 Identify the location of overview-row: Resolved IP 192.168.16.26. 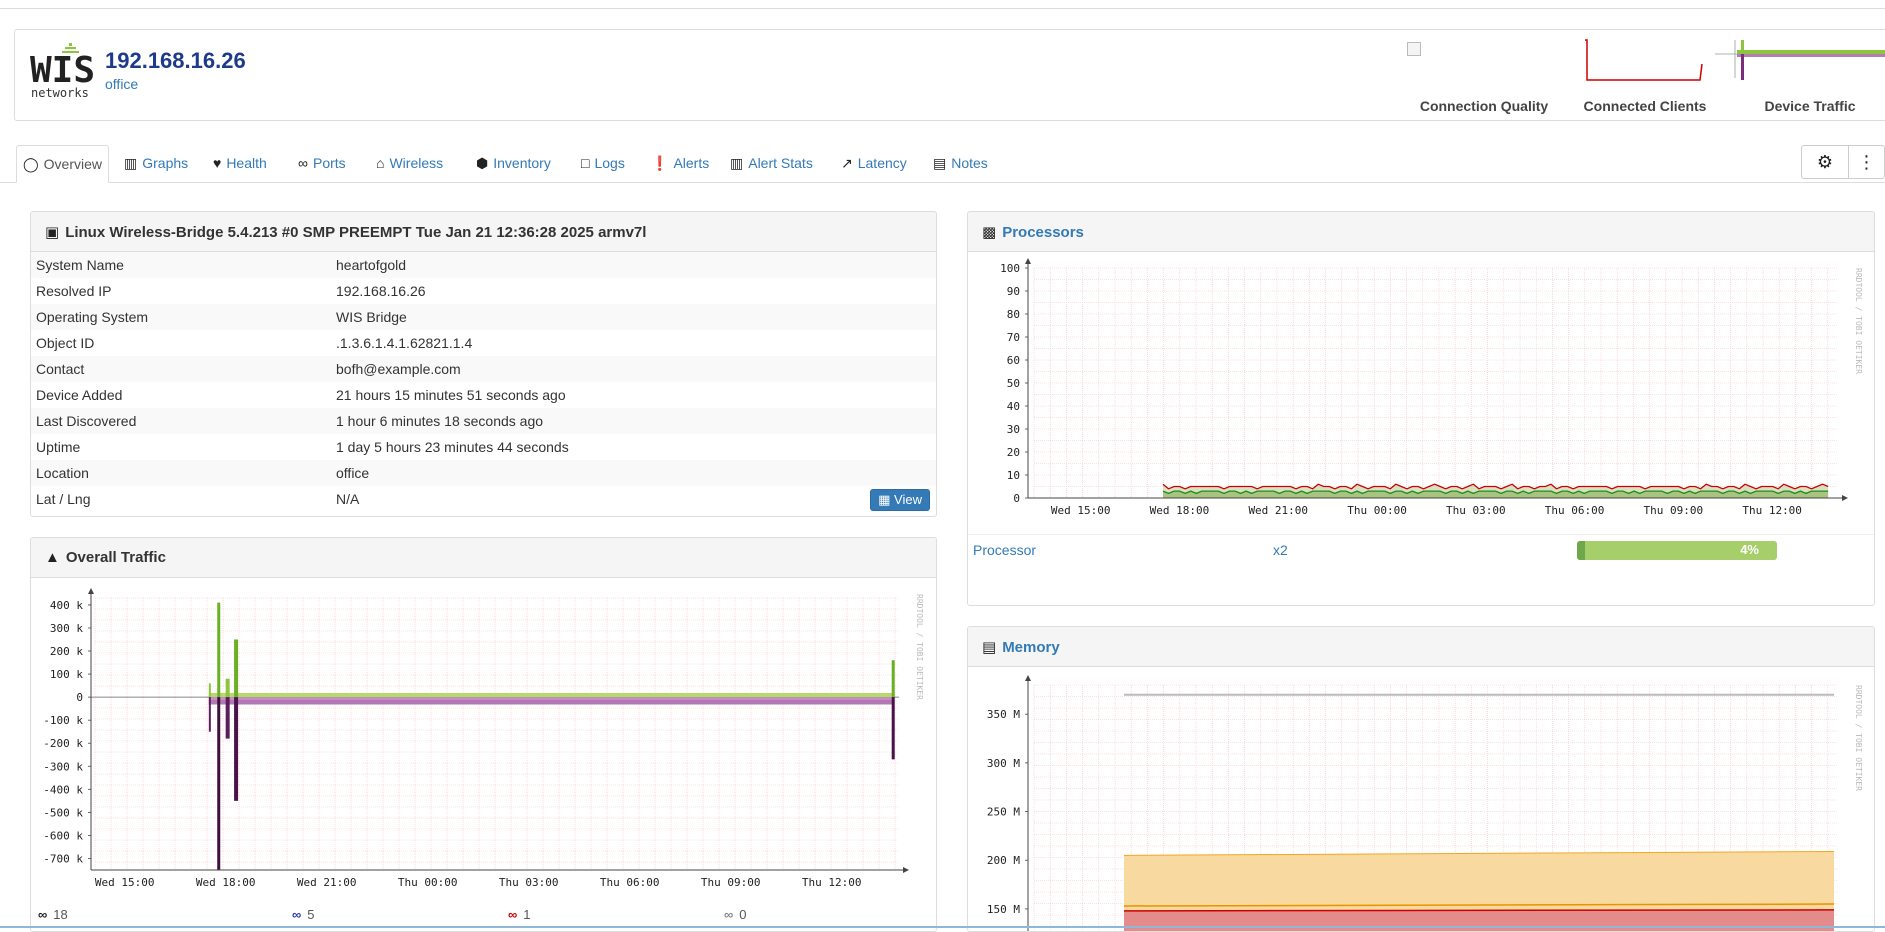
(483, 291).